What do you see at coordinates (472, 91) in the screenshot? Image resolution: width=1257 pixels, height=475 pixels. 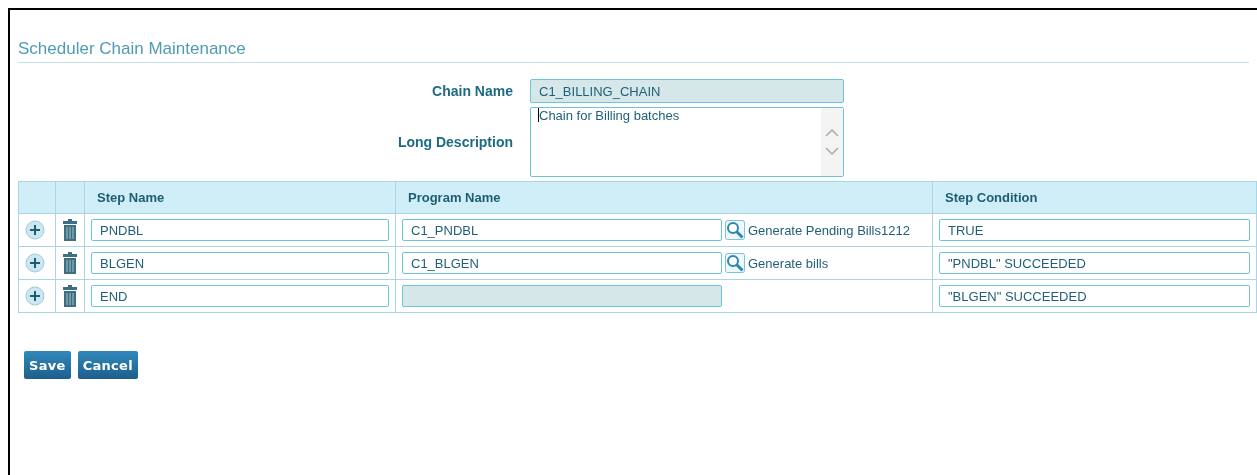 I see `field-label: Chain Name` at bounding box center [472, 91].